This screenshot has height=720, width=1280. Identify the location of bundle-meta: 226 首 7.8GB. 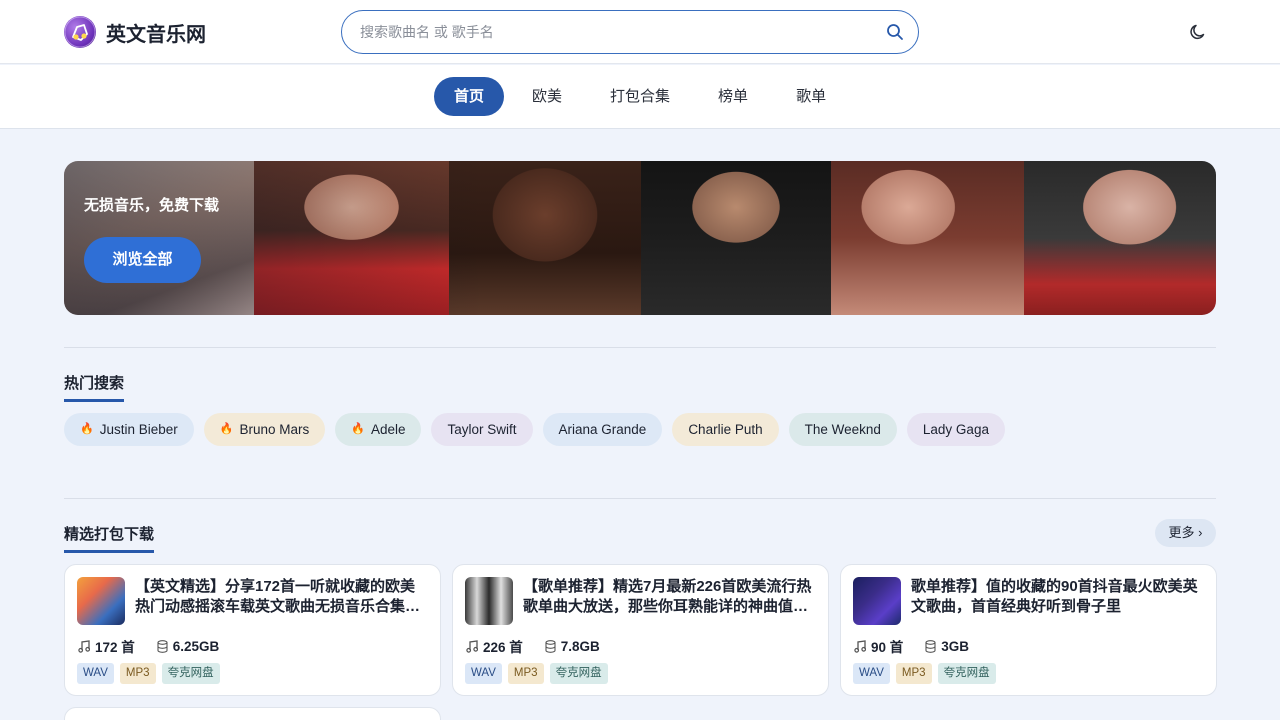
(544, 646).